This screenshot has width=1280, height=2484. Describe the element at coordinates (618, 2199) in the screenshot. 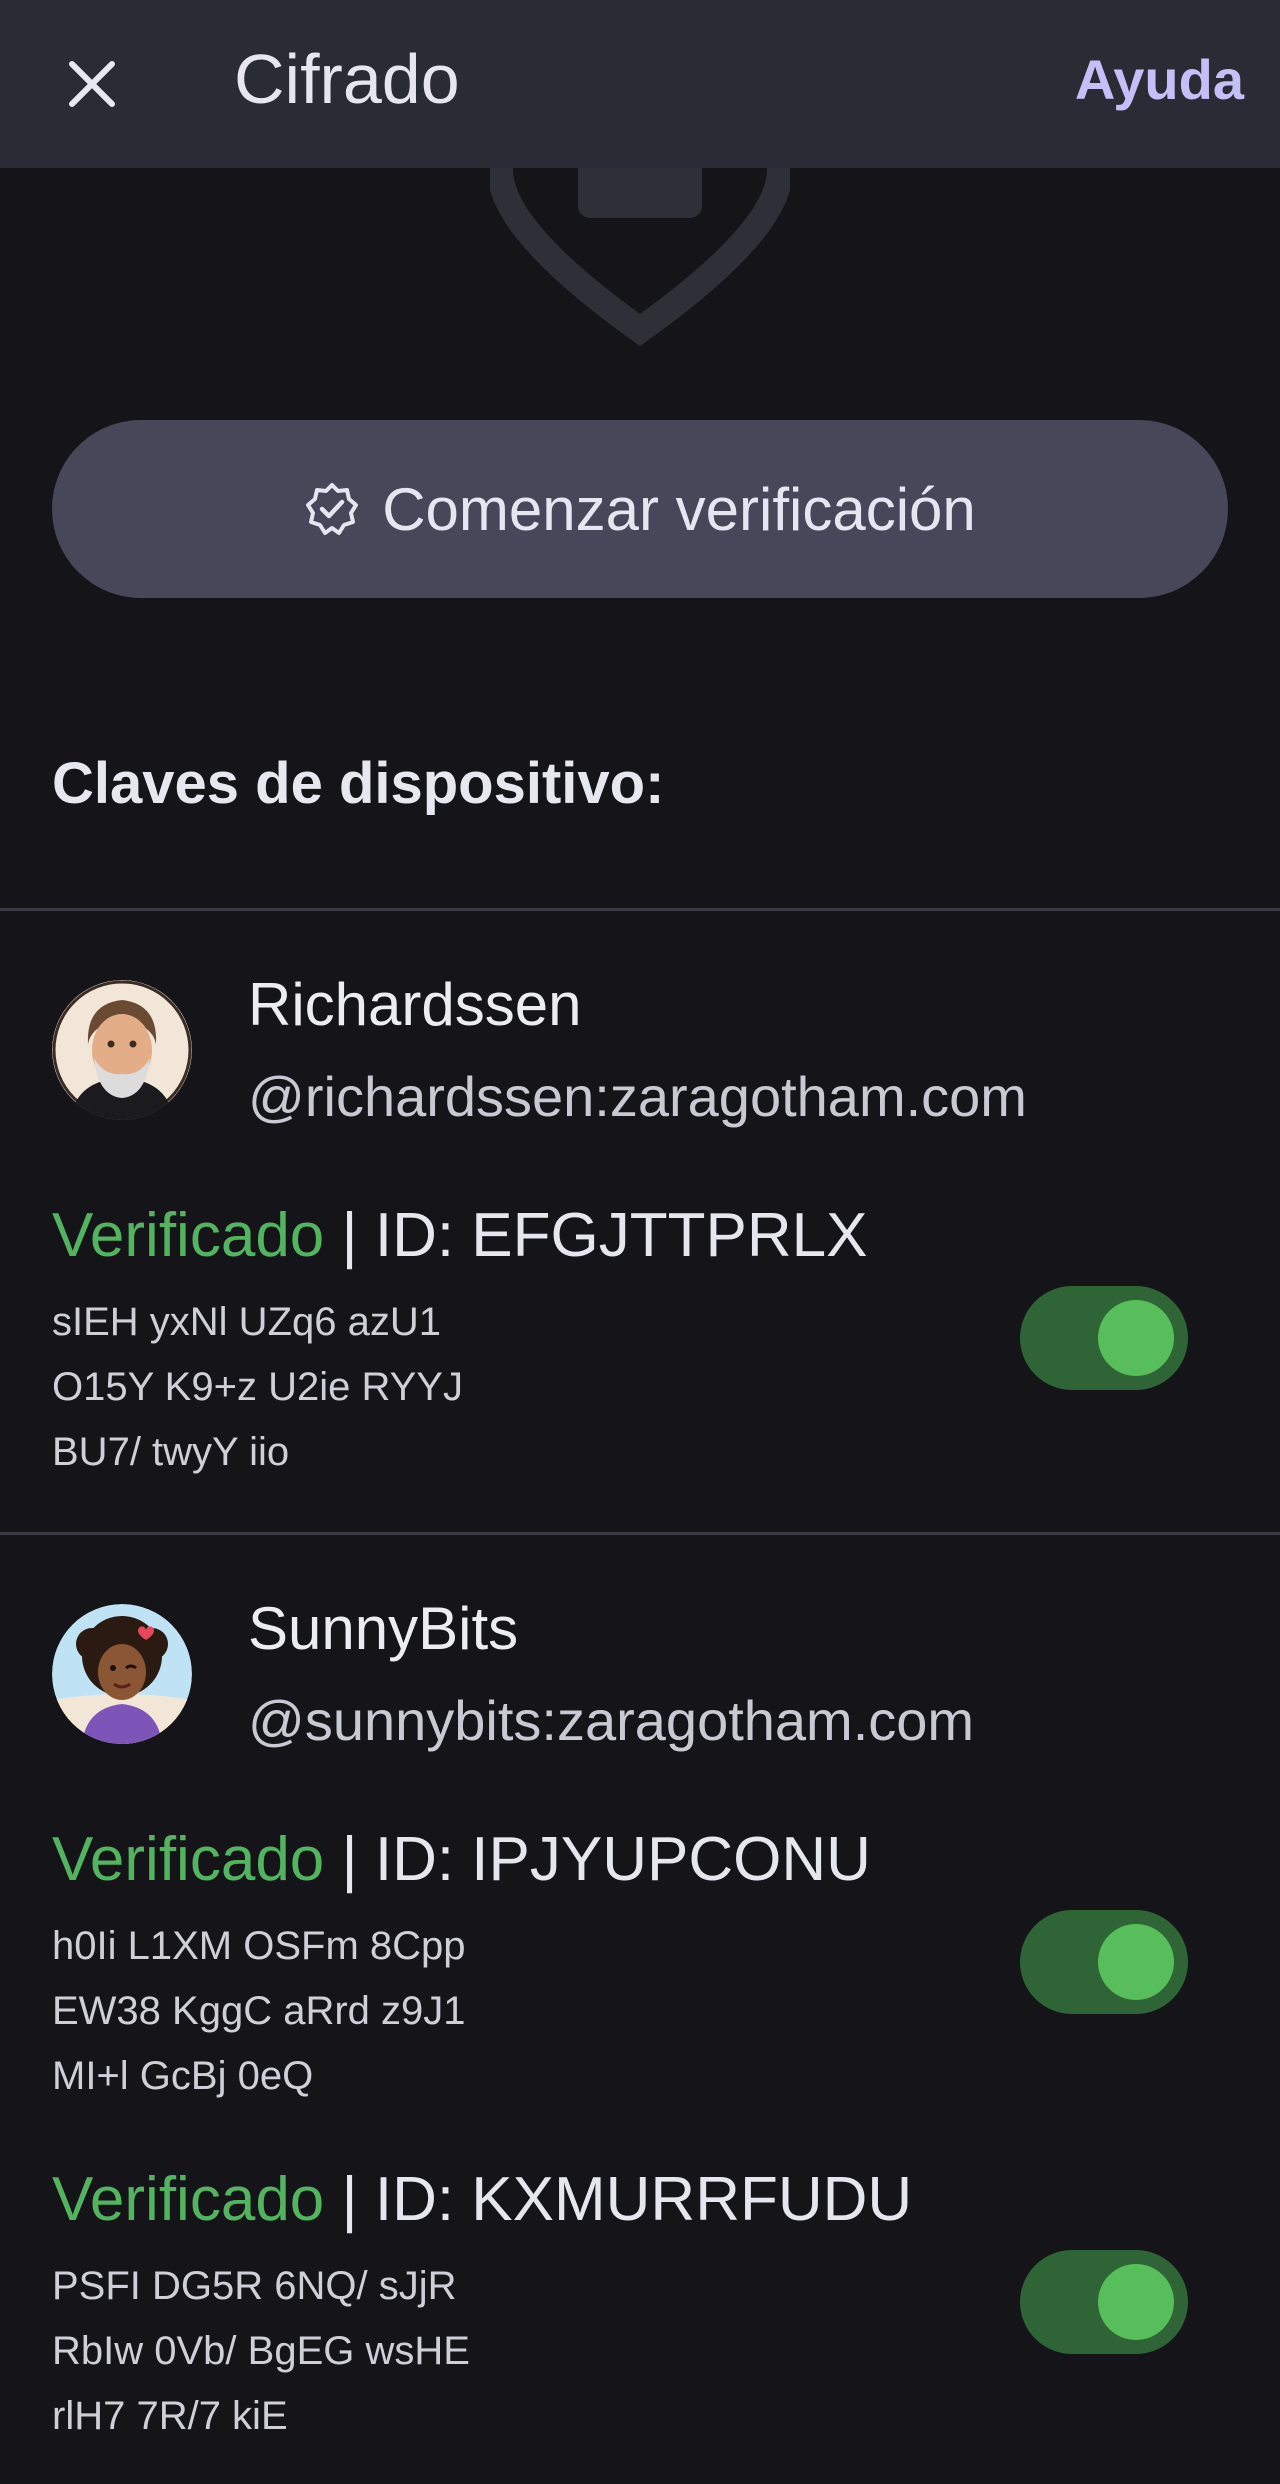

I see `device-id: | ID: KXMURRFUDU` at that location.